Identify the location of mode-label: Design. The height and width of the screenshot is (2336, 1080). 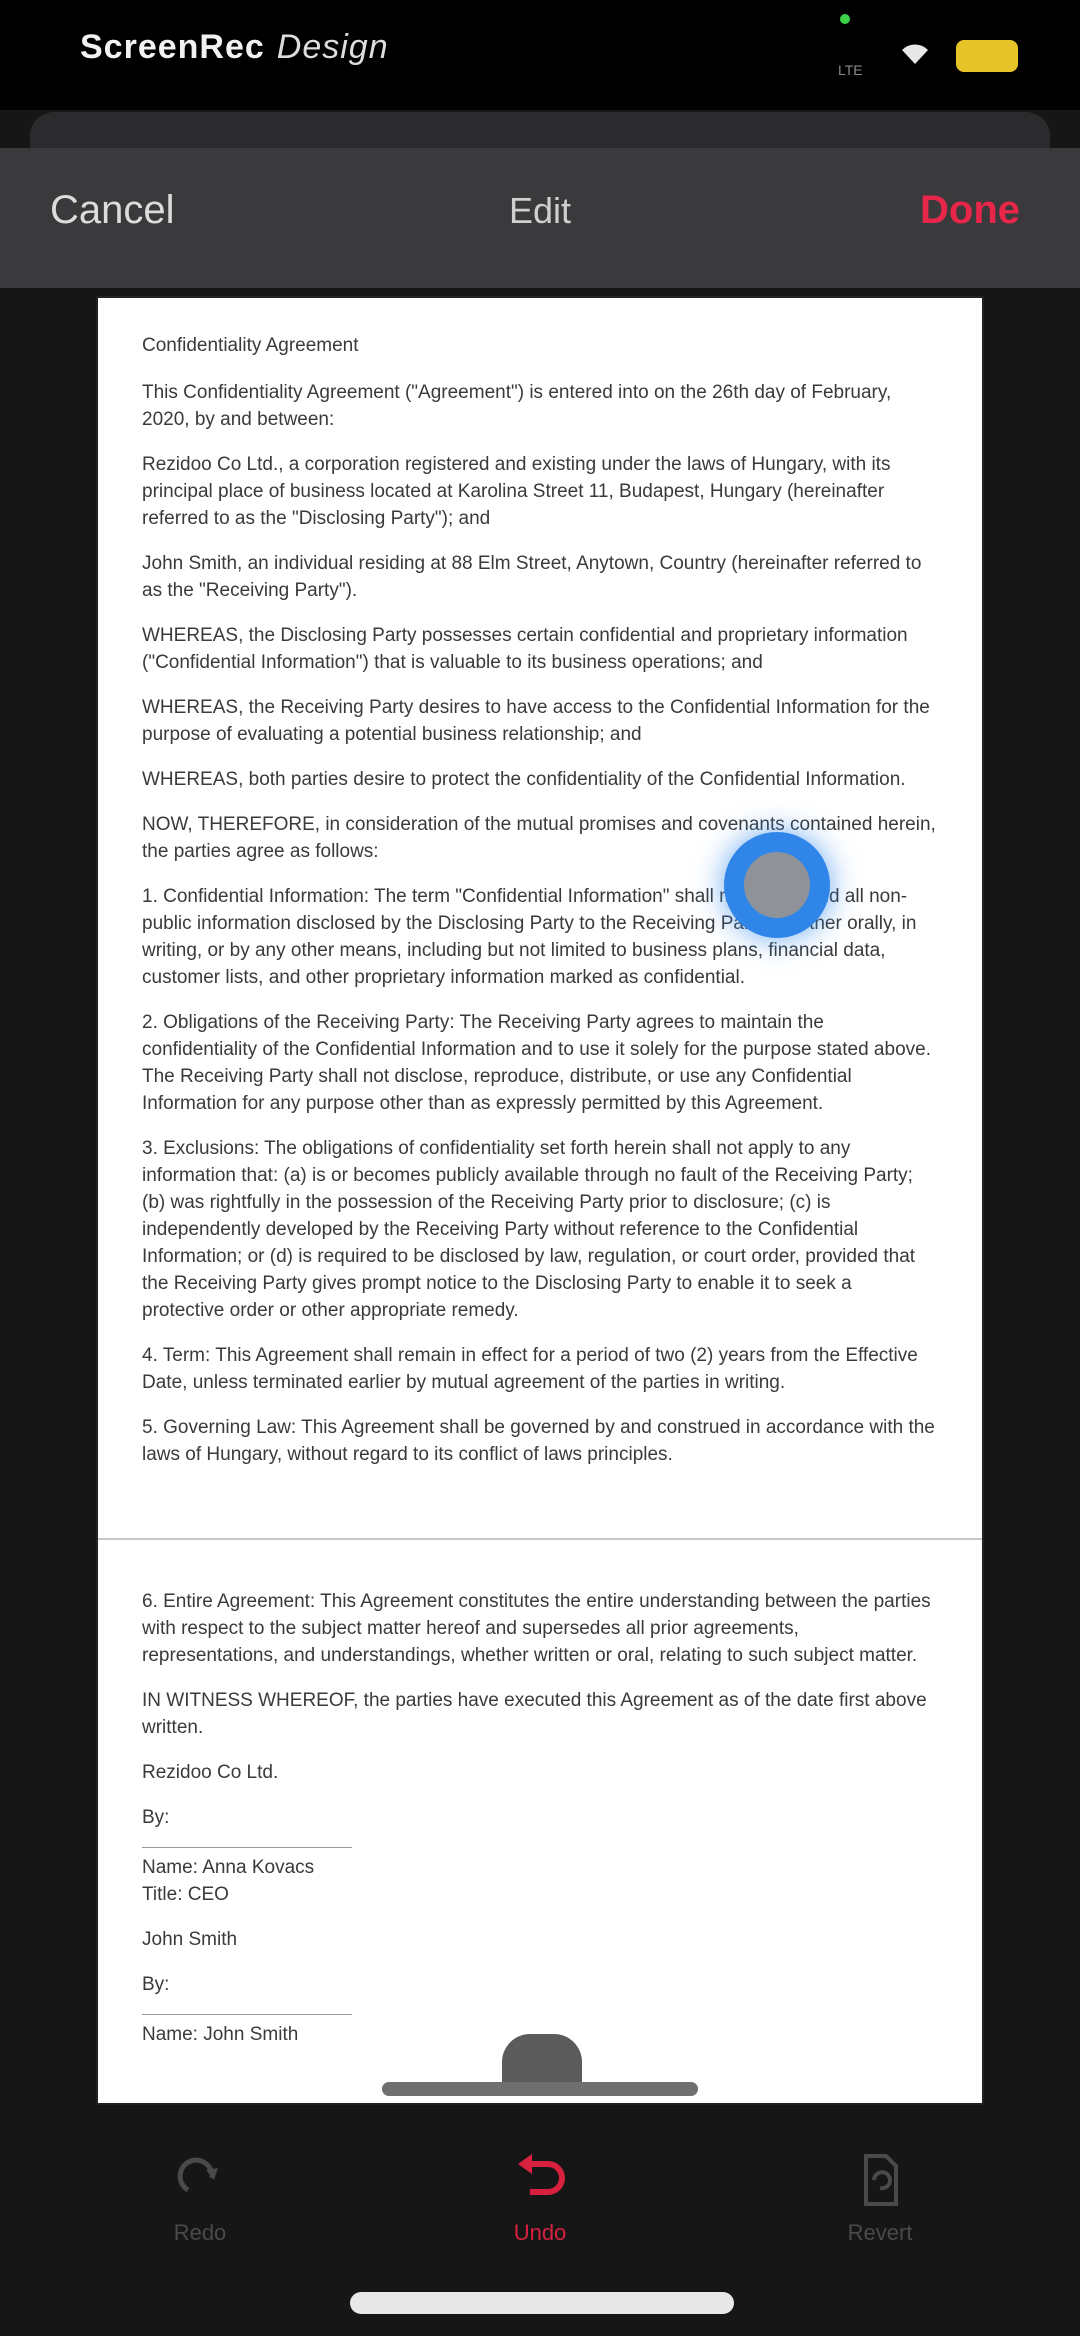
(332, 47).